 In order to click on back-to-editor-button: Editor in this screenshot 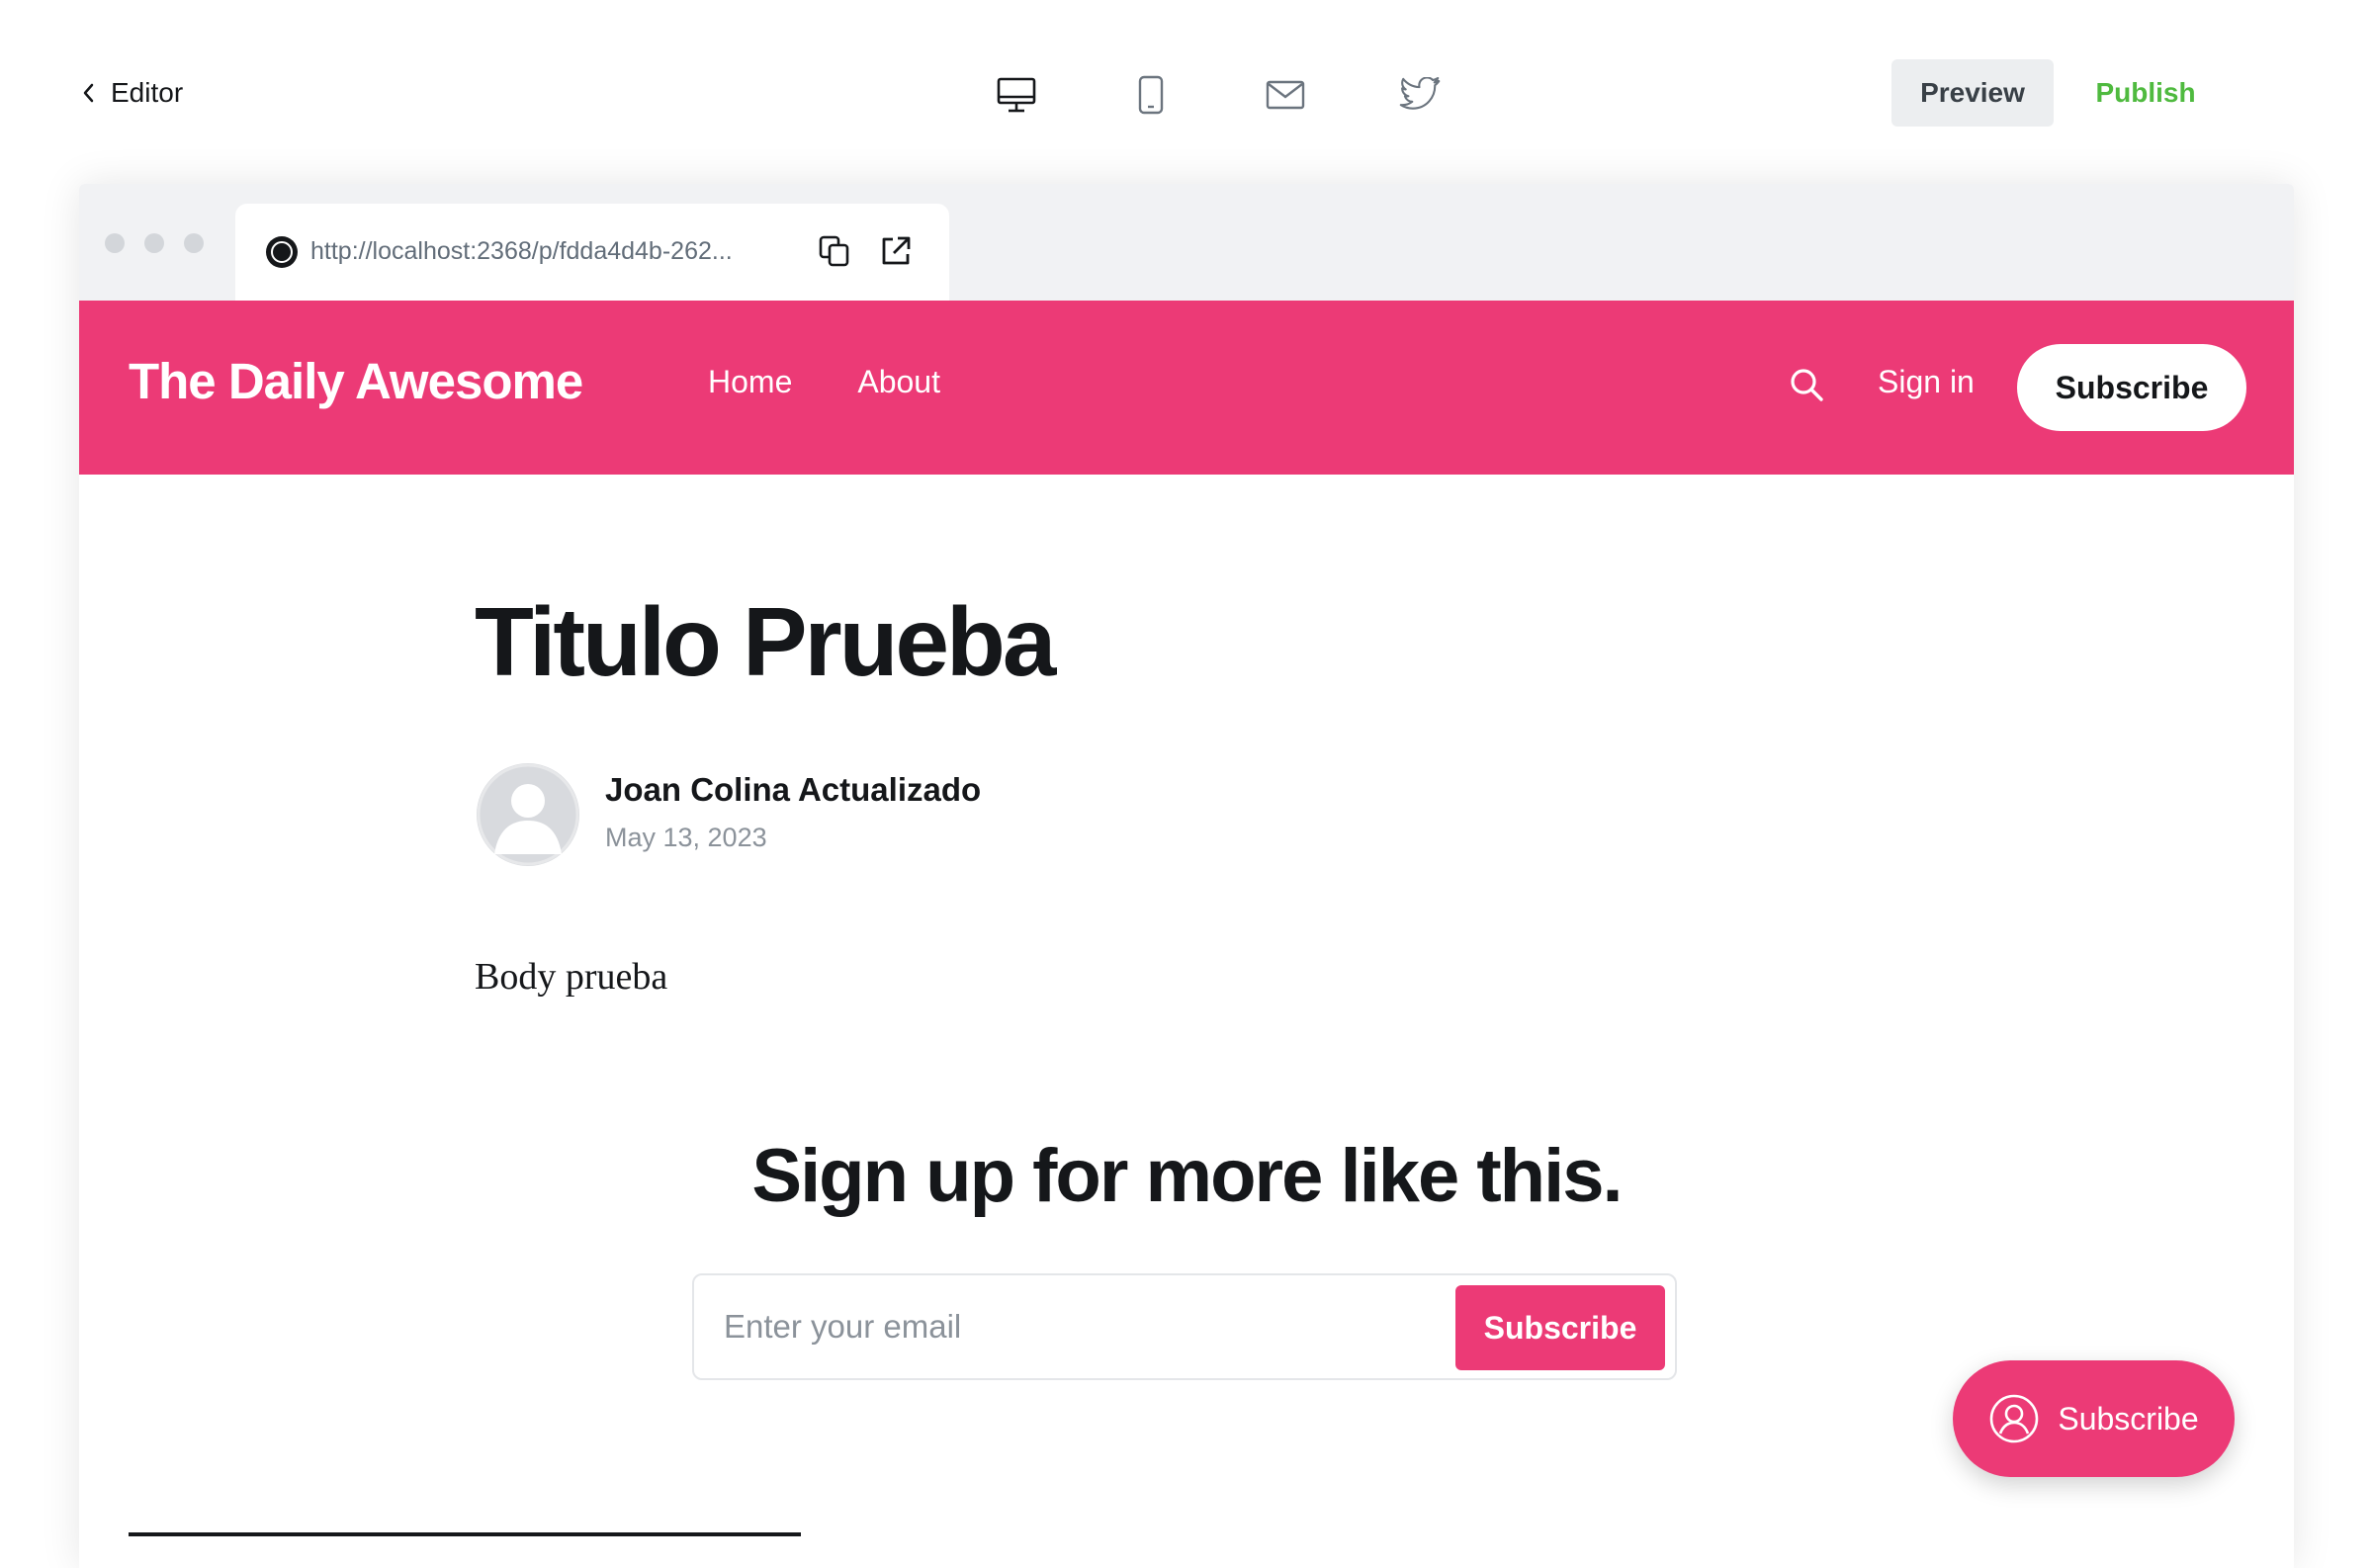, I will do `click(132, 93)`.